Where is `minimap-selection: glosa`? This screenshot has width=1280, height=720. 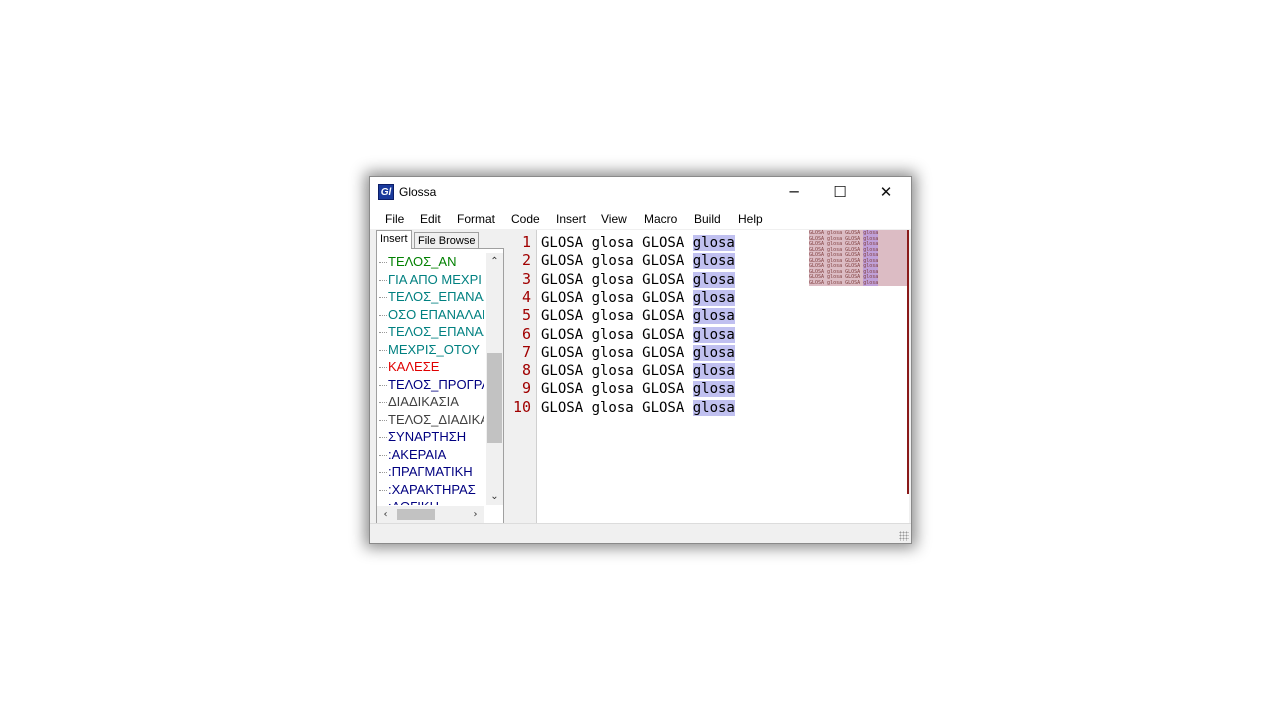
minimap-selection: glosa is located at coordinates (871, 282).